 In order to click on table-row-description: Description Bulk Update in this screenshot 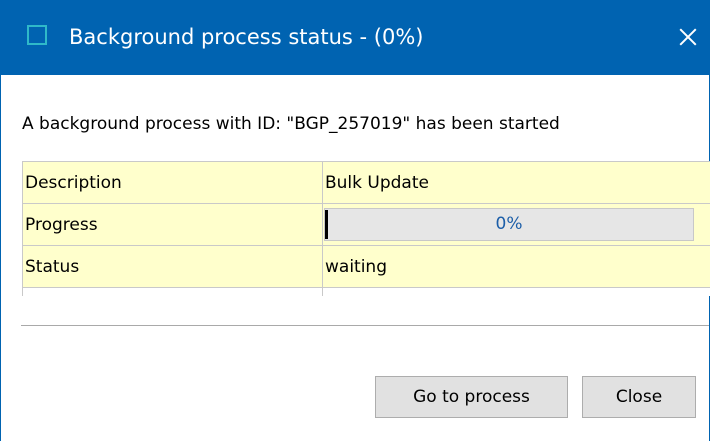, I will do `click(366, 182)`.